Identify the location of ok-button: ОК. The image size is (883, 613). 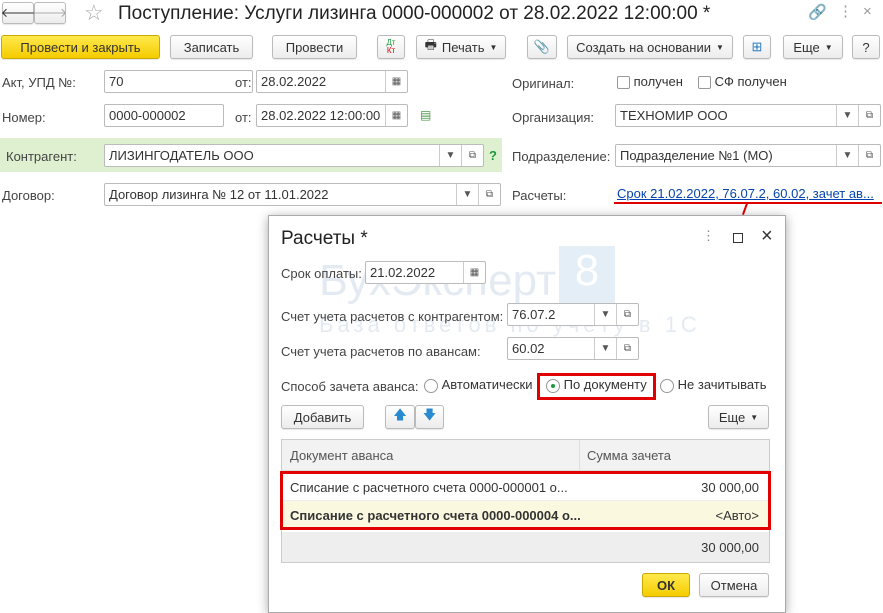
(666, 585).